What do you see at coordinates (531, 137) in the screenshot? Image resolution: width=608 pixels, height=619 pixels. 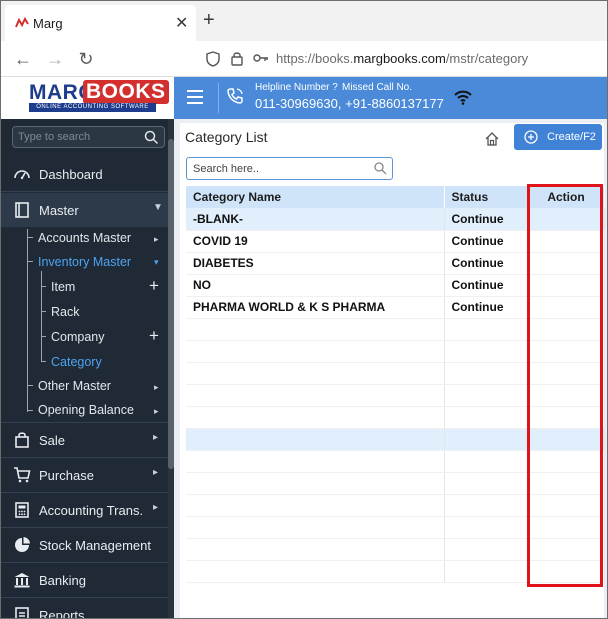 I see `plus-circle-icon` at bounding box center [531, 137].